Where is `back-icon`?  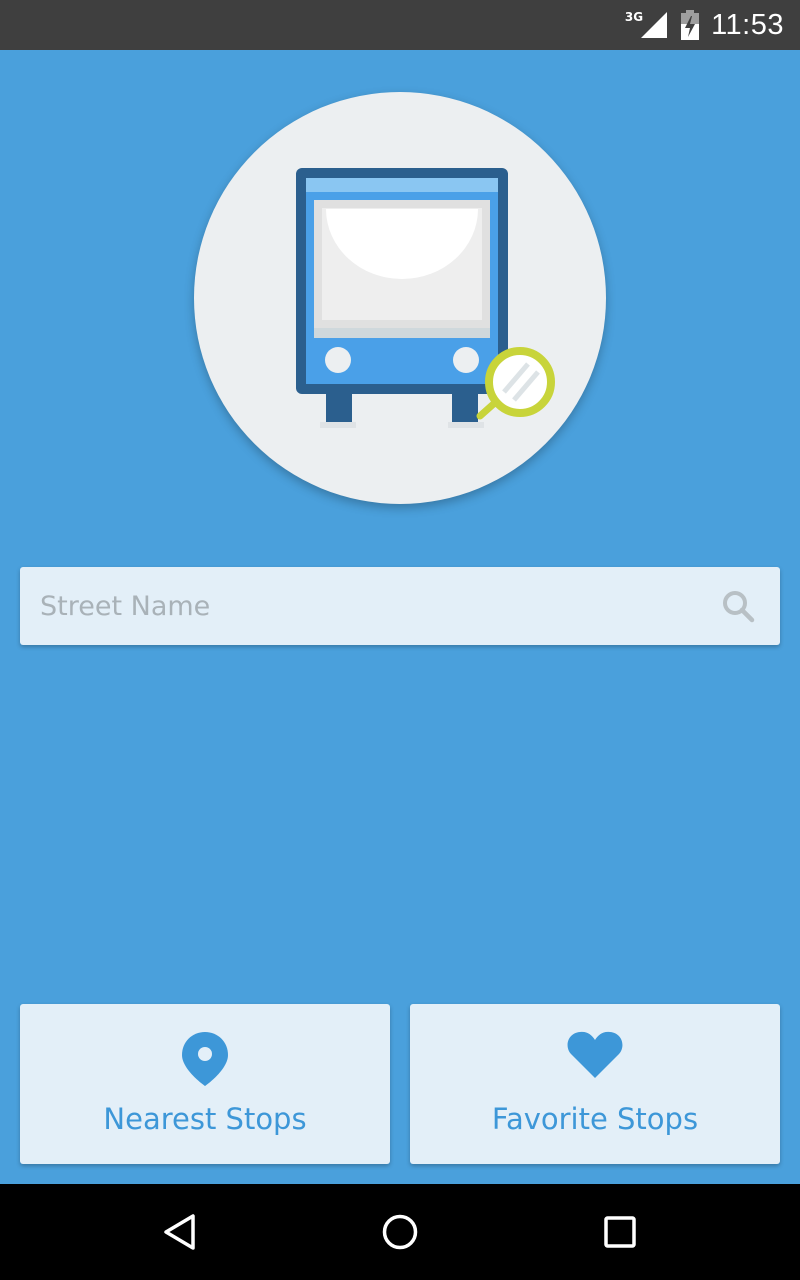
back-icon is located at coordinates (179, 1232).